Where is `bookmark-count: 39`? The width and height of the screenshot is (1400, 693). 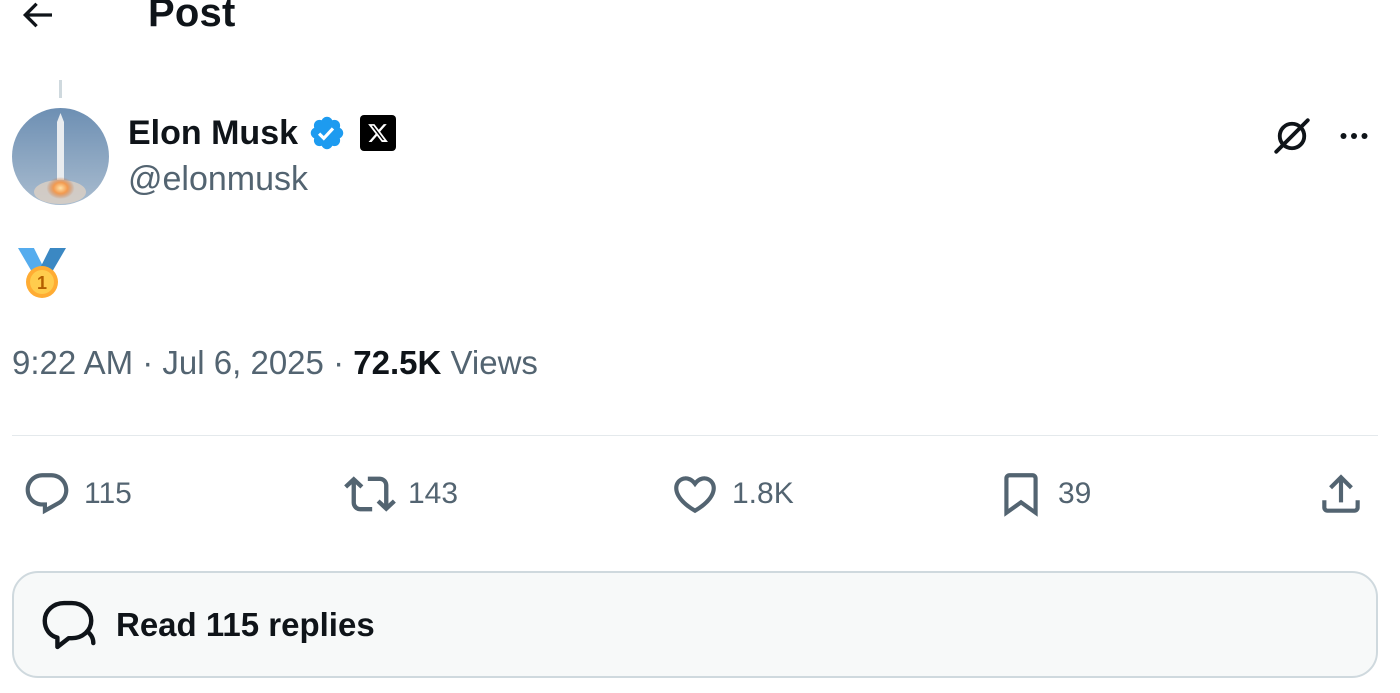 bookmark-count: 39 is located at coordinates (1075, 493).